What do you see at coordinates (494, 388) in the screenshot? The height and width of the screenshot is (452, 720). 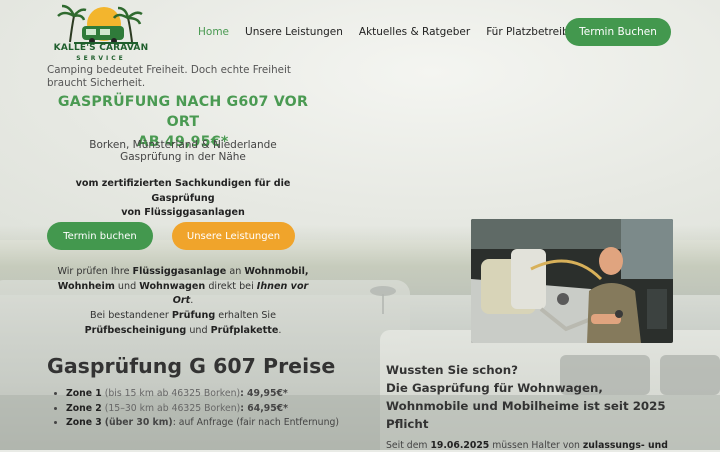 I see `info-line: Die Gasprüfung für Wohnwagen,` at bounding box center [494, 388].